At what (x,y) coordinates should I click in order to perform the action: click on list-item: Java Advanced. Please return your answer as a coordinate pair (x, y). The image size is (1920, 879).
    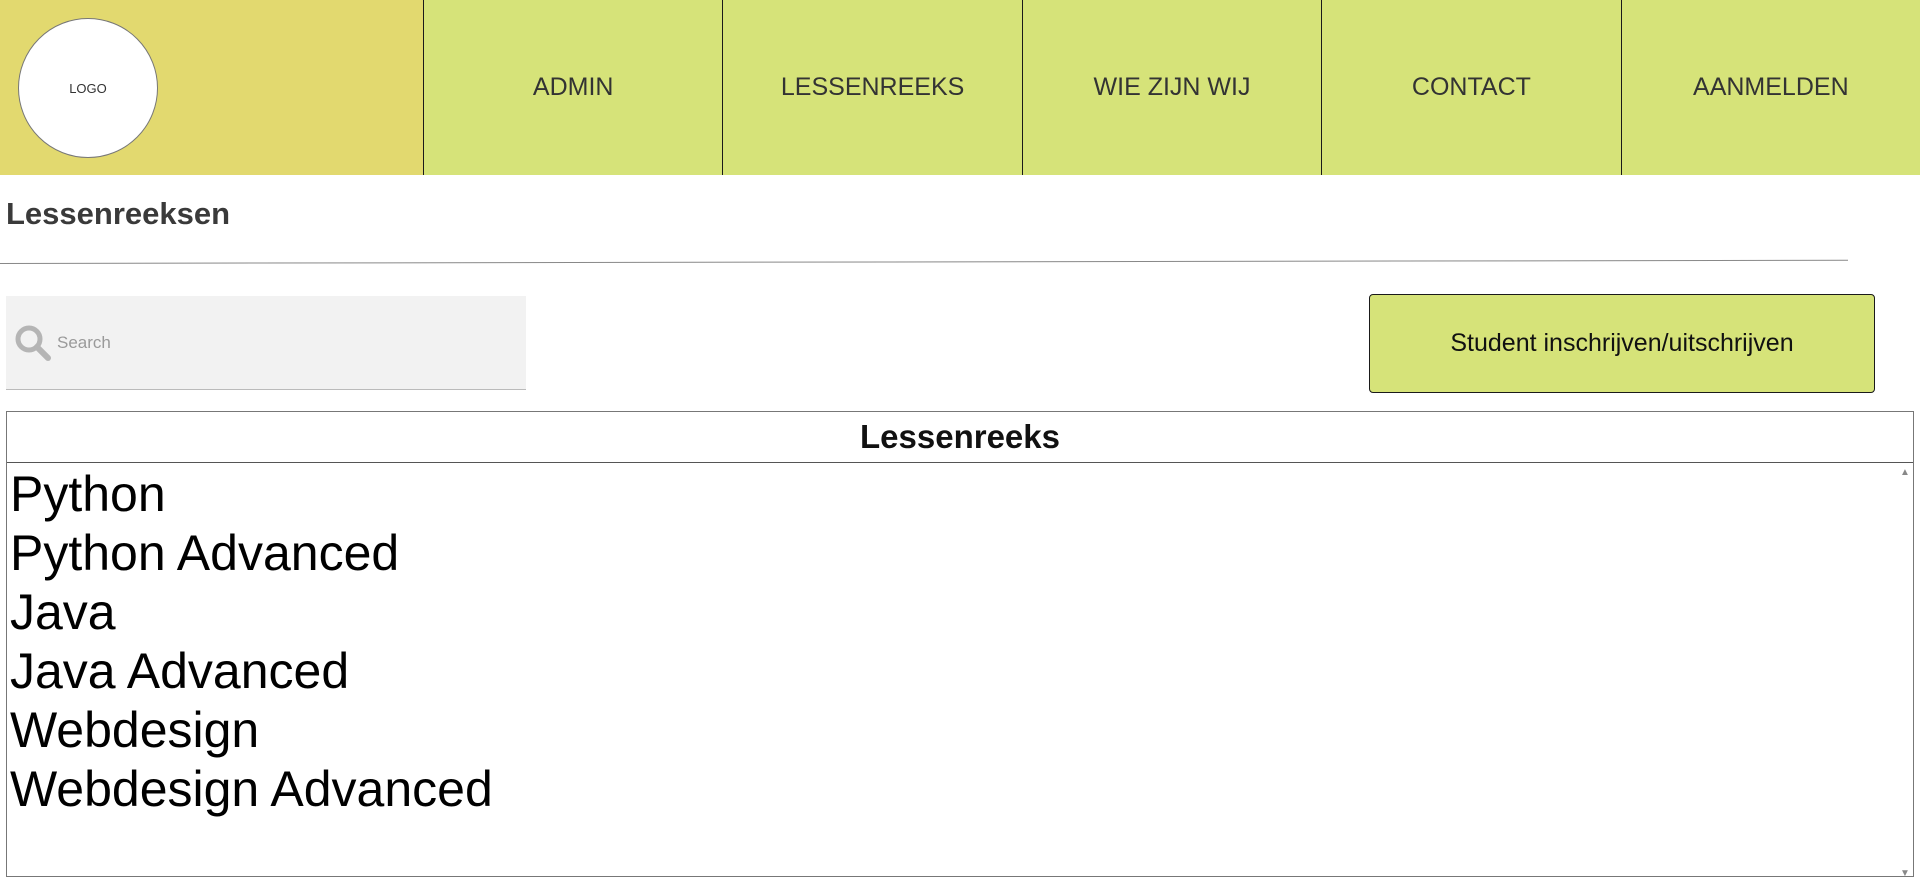
    Looking at the image, I should click on (961, 671).